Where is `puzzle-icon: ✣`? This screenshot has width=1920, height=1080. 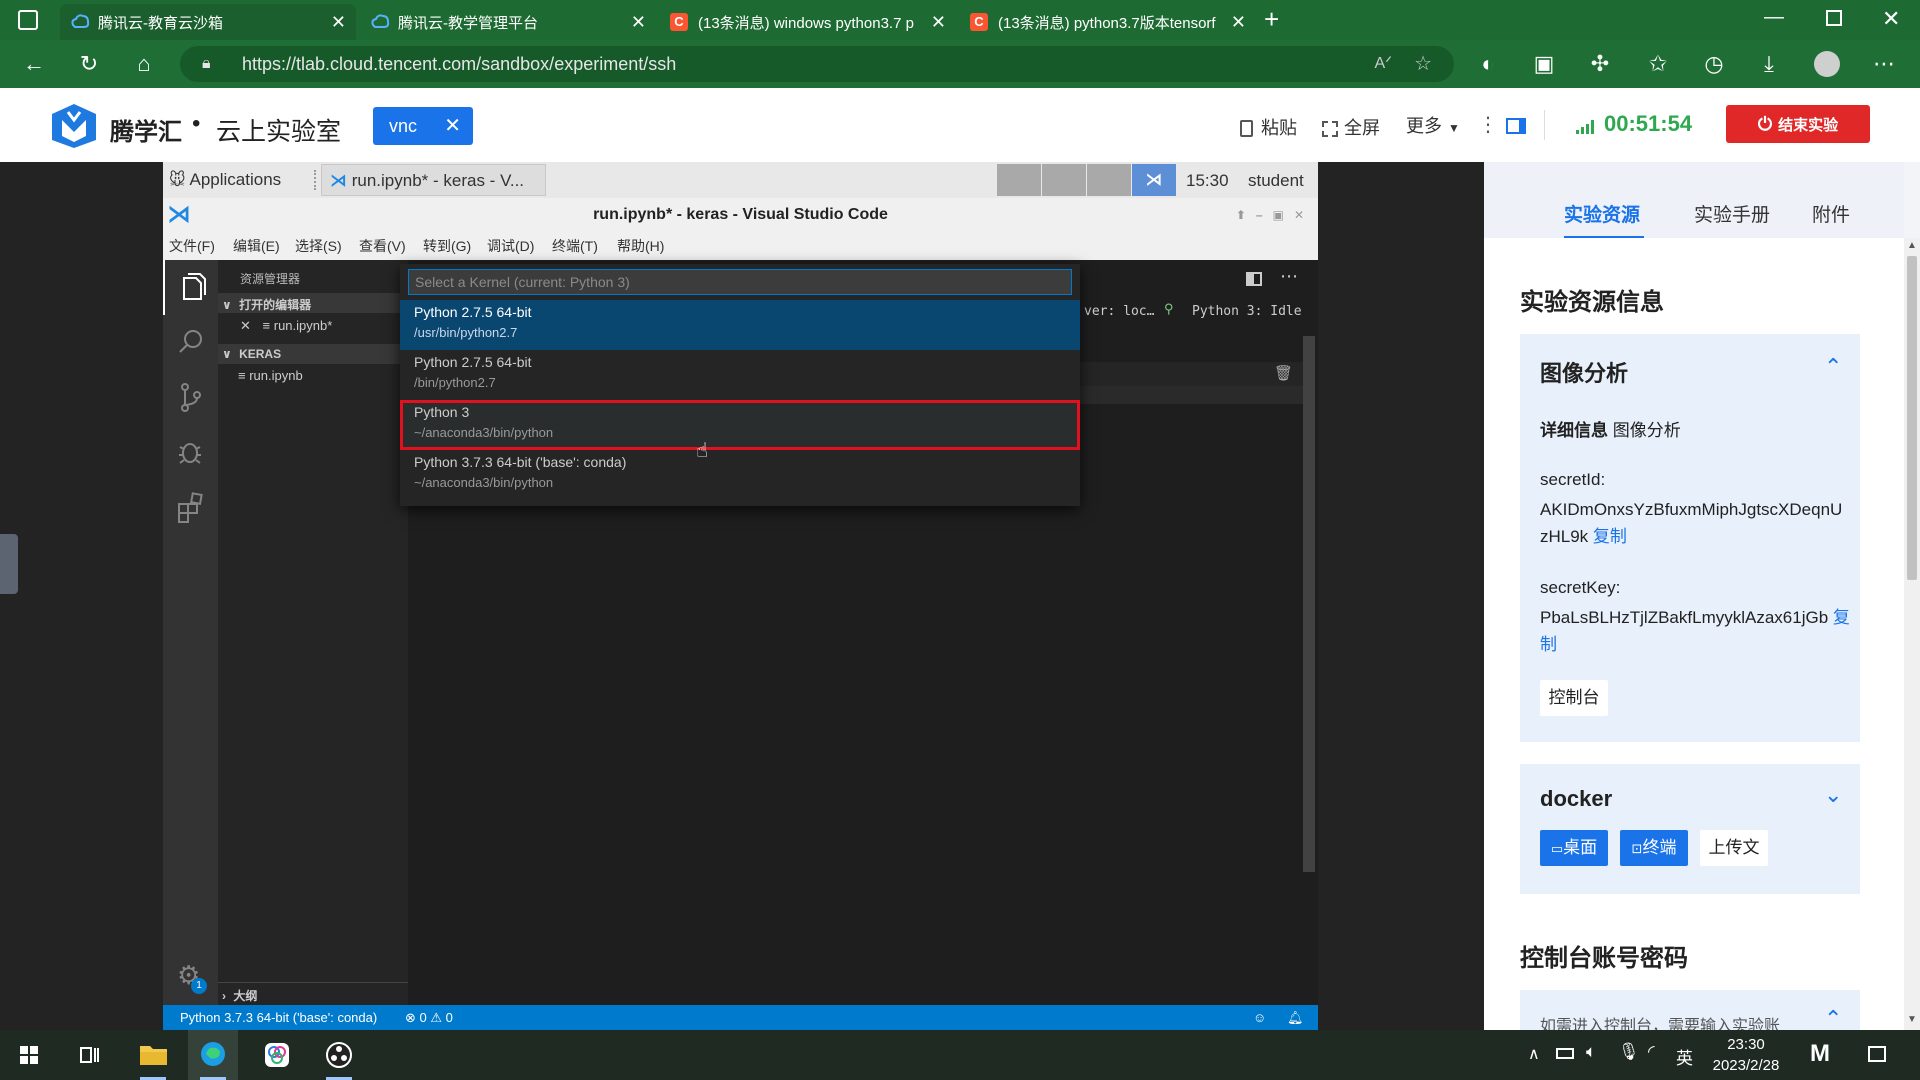
puzzle-icon: ✣ is located at coordinates (1600, 64).